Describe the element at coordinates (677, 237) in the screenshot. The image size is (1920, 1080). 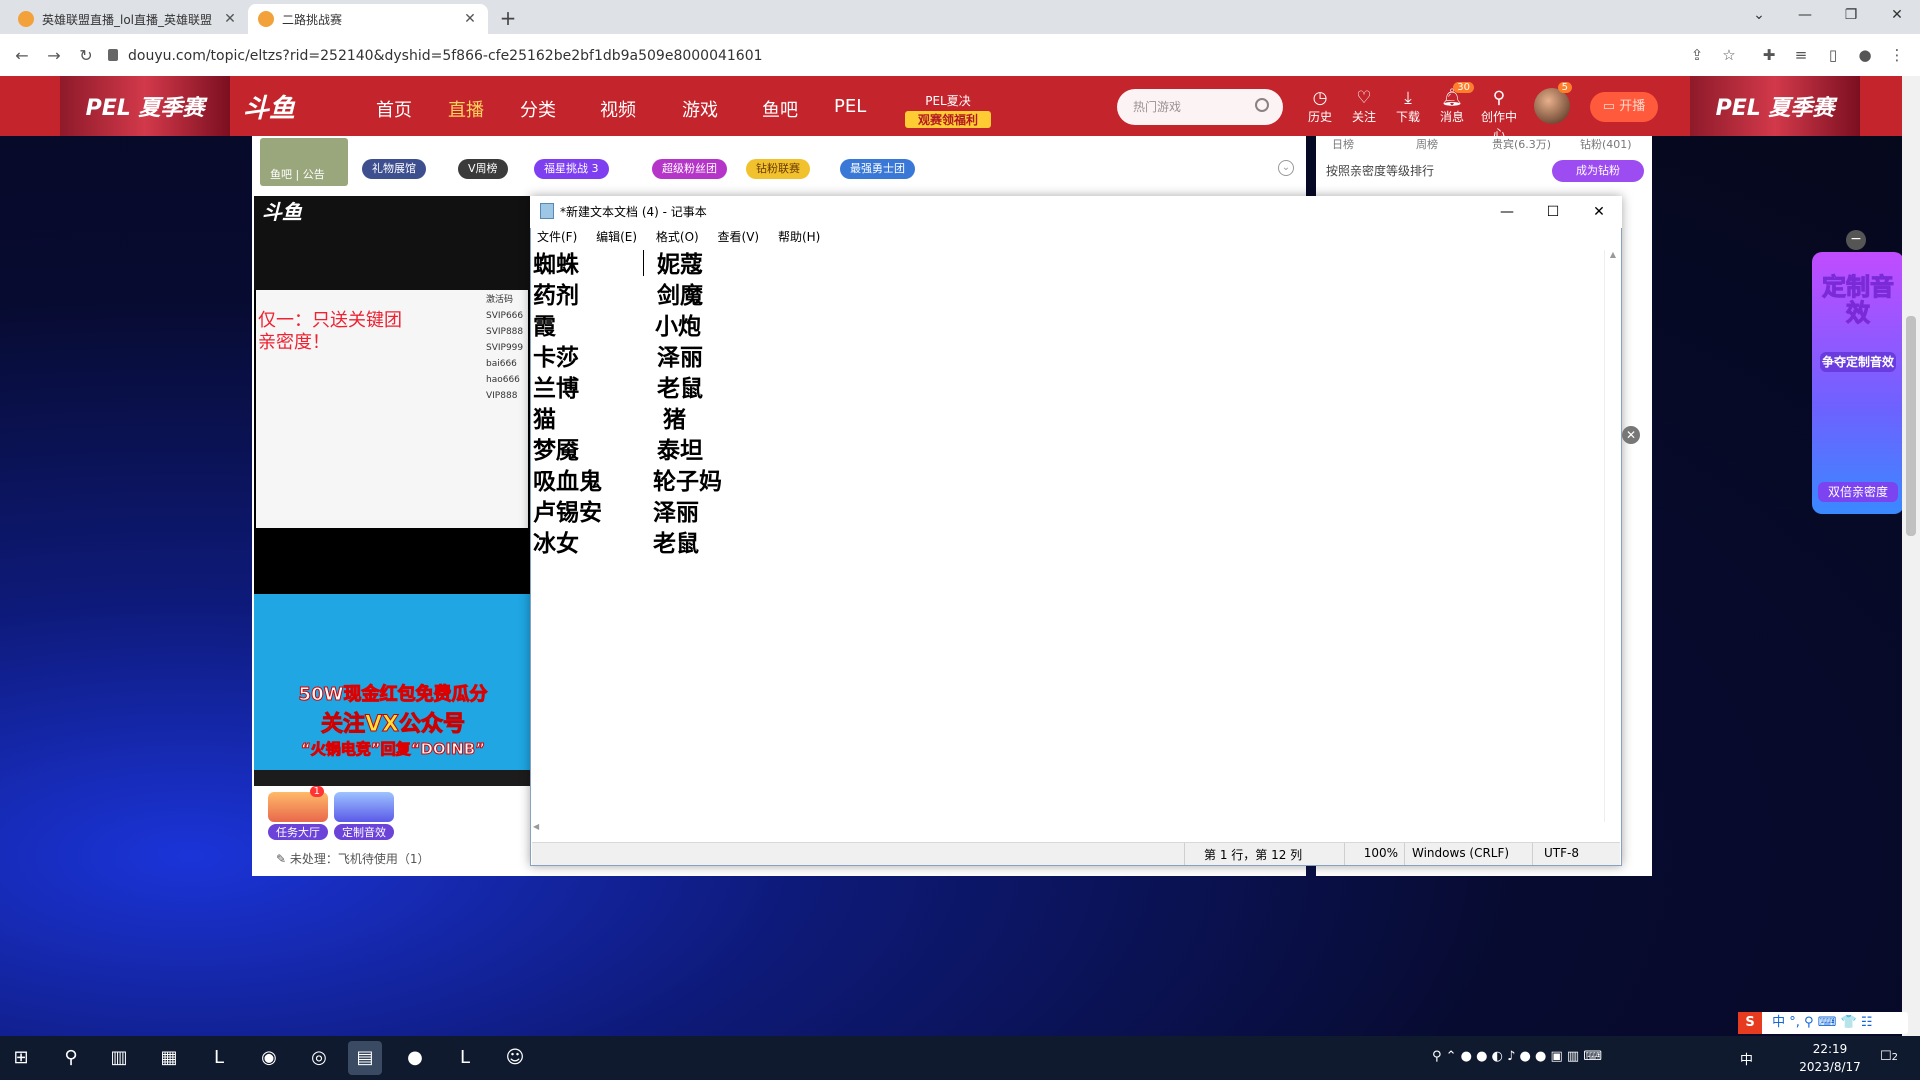
I see `menu-format: 格式(O)` at that location.